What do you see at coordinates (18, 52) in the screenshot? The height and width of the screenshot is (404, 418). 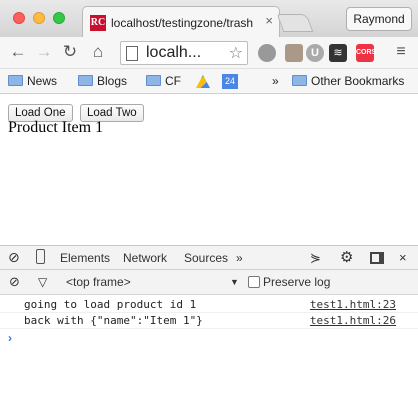 I see `back-arrow-icon: ←` at bounding box center [18, 52].